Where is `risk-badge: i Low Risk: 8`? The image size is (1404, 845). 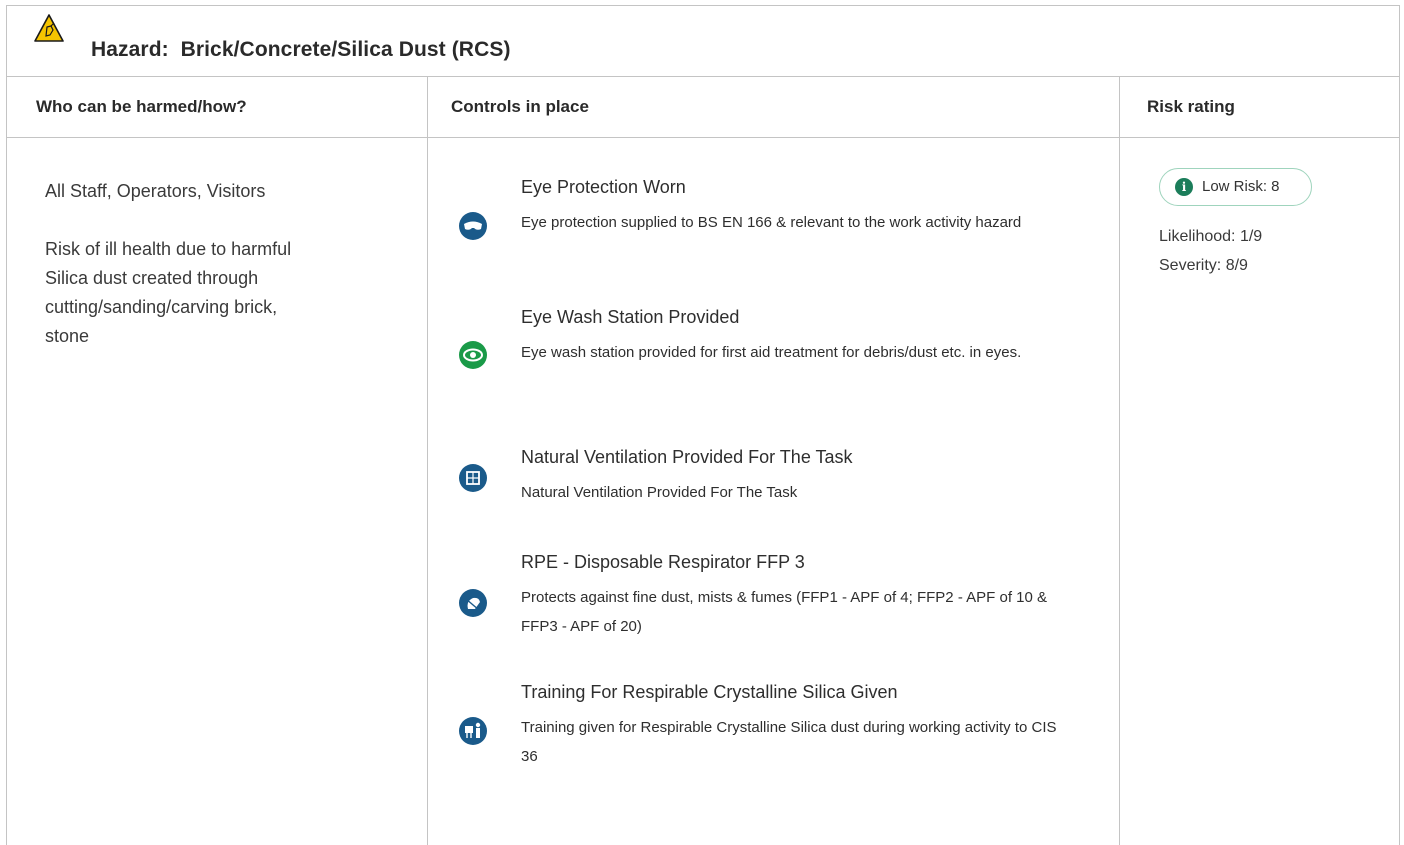 risk-badge: i Low Risk: 8 is located at coordinates (1235, 187).